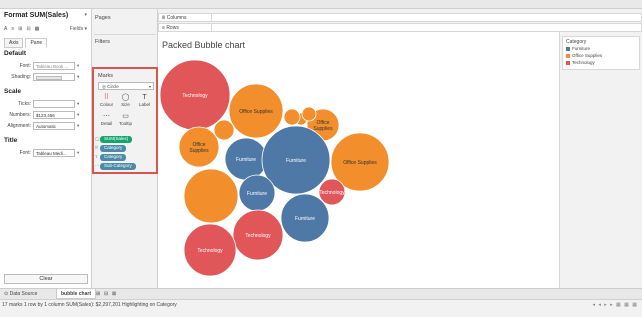 This screenshot has width=642, height=317. Describe the element at coordinates (25, 153) in the screenshot. I see `title-font-label: Font:` at that location.